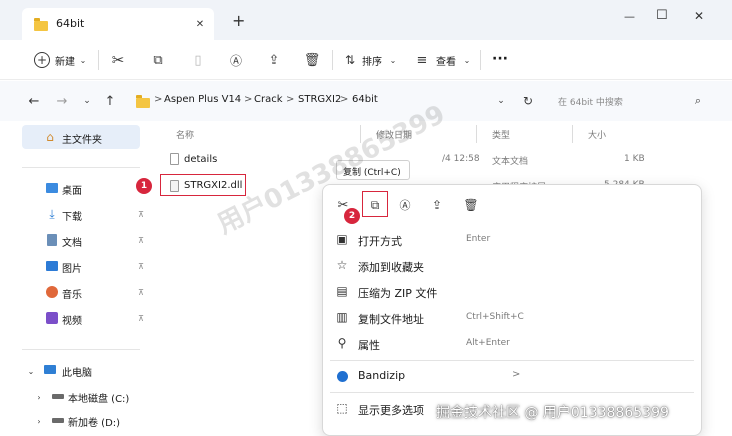 The width and height of the screenshot is (732, 436). What do you see at coordinates (65, 60) in the screenshot?
I see `new-button: 新建` at bounding box center [65, 60].